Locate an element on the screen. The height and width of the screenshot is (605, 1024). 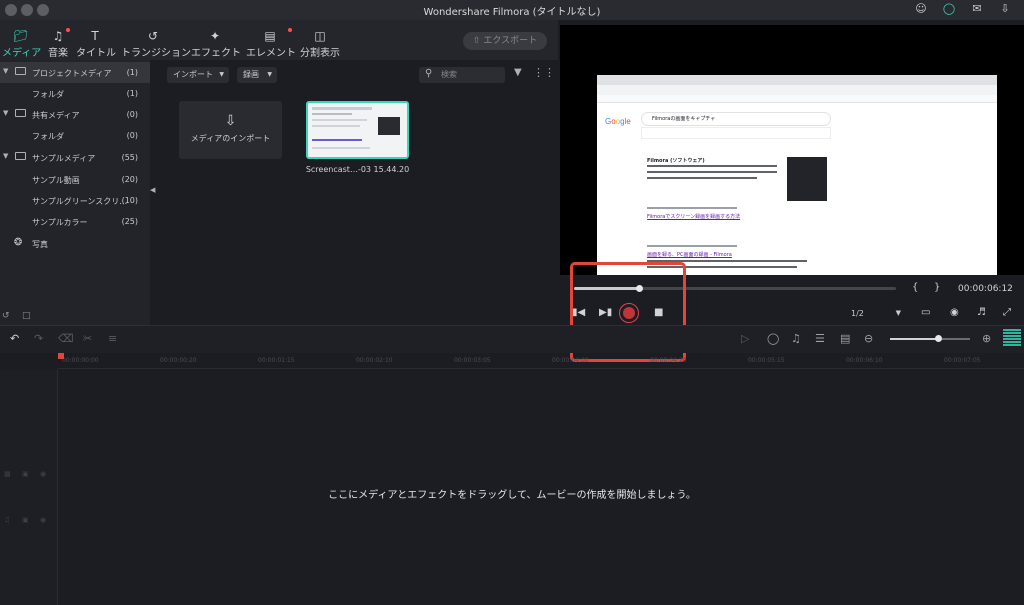
account-icon: ☺ is located at coordinates (921, 9).